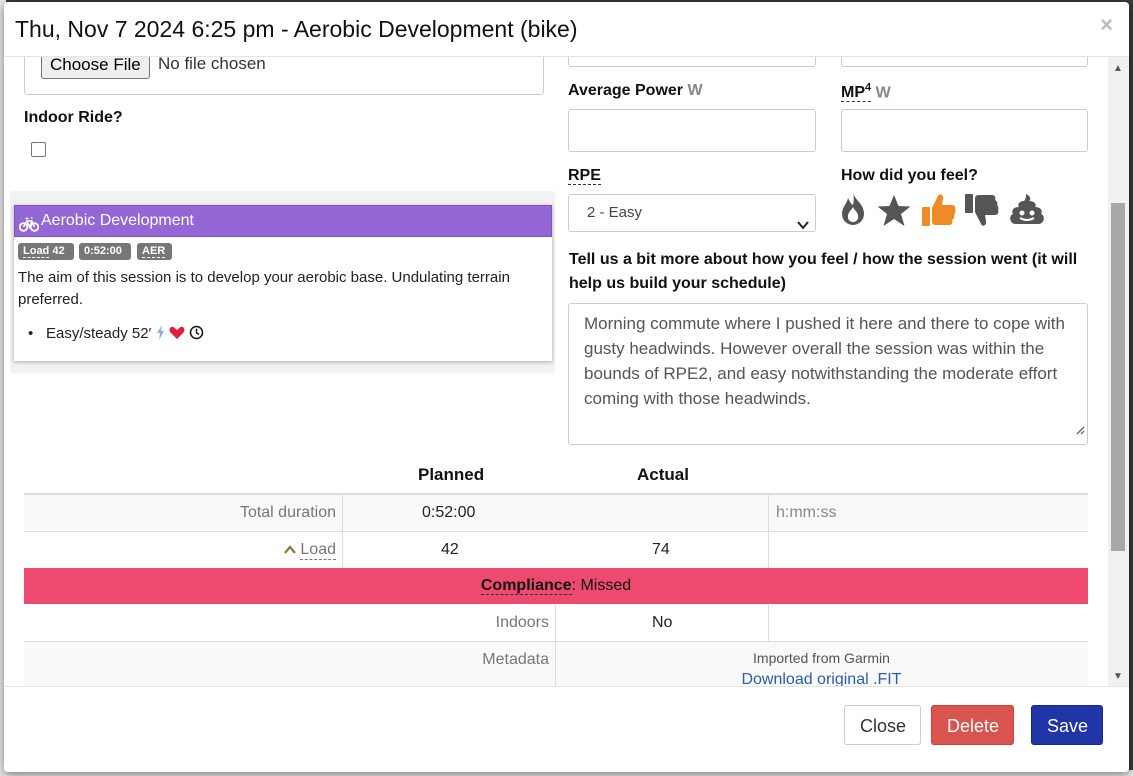 This screenshot has width=1133, height=776. I want to click on metadata-label: Metadata, so click(515, 659).